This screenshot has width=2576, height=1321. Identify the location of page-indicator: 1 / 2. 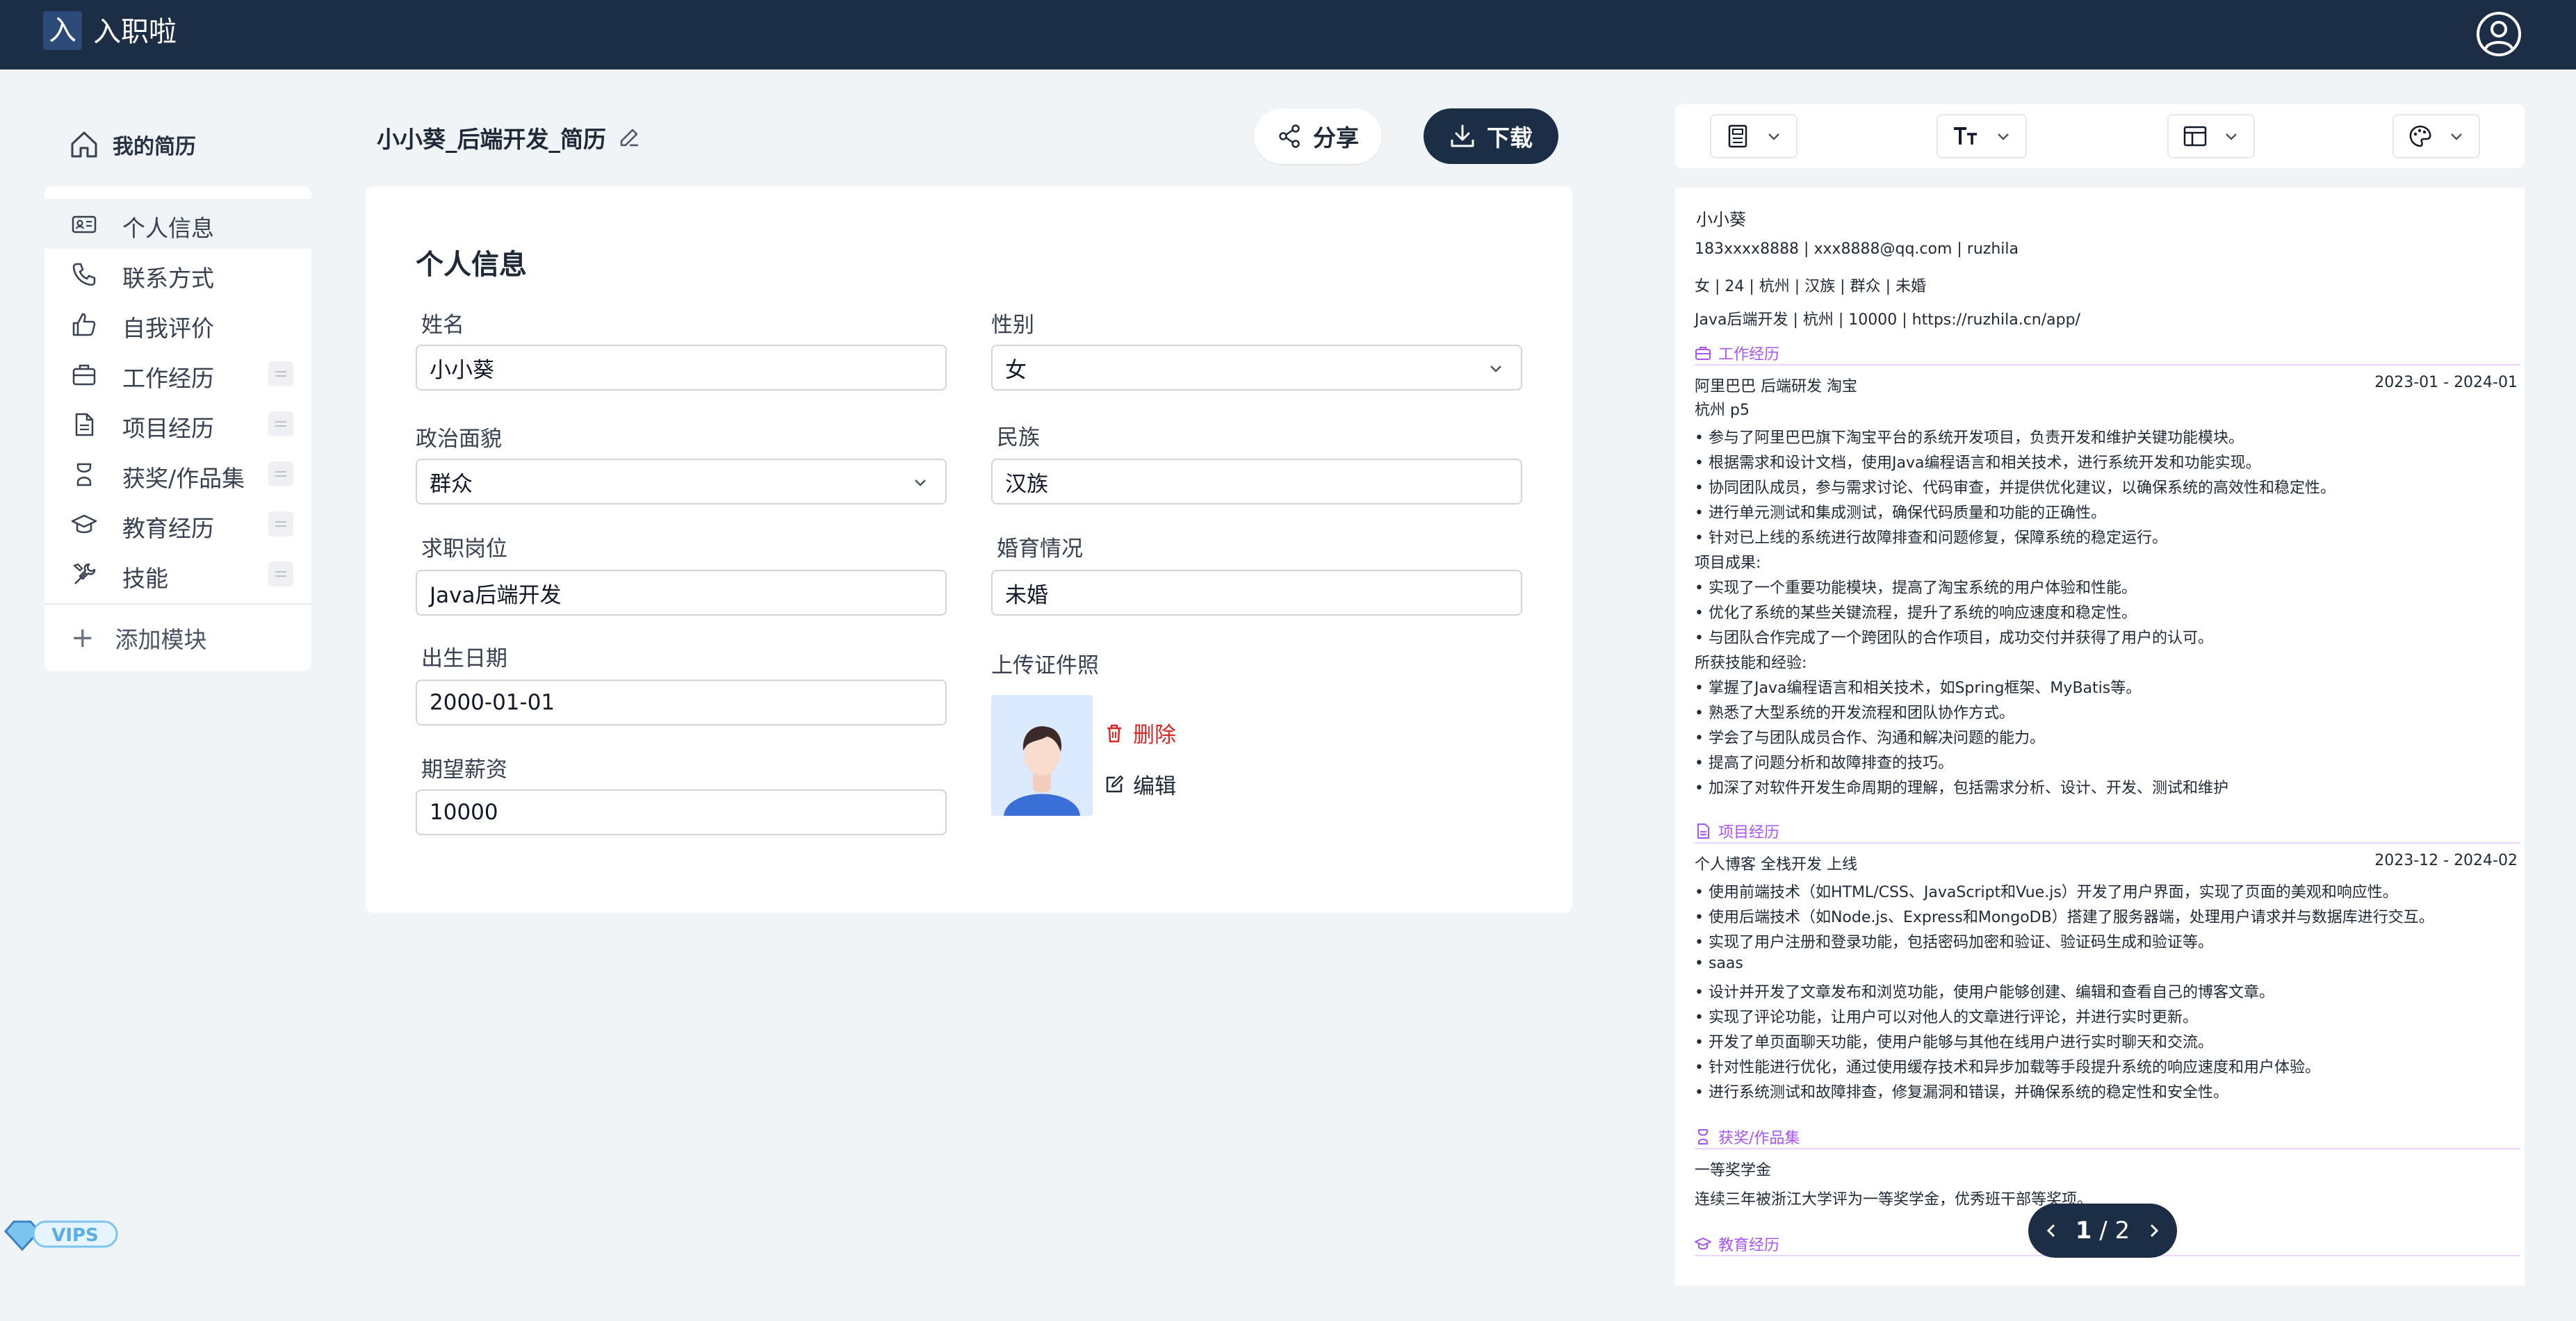
(2103, 1231).